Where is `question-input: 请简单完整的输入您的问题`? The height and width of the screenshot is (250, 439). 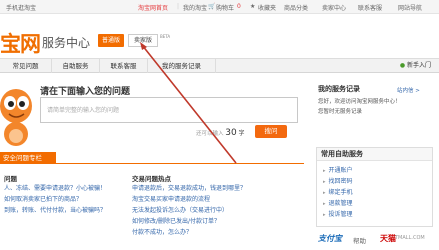
question-input: 请简单完整的输入您的问题 is located at coordinates (169, 110).